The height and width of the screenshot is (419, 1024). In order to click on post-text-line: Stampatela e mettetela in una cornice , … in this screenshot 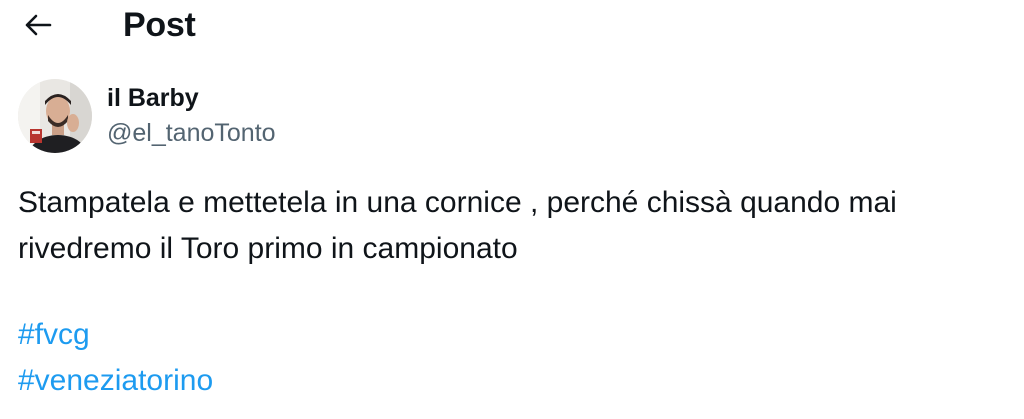, I will do `click(457, 202)`.